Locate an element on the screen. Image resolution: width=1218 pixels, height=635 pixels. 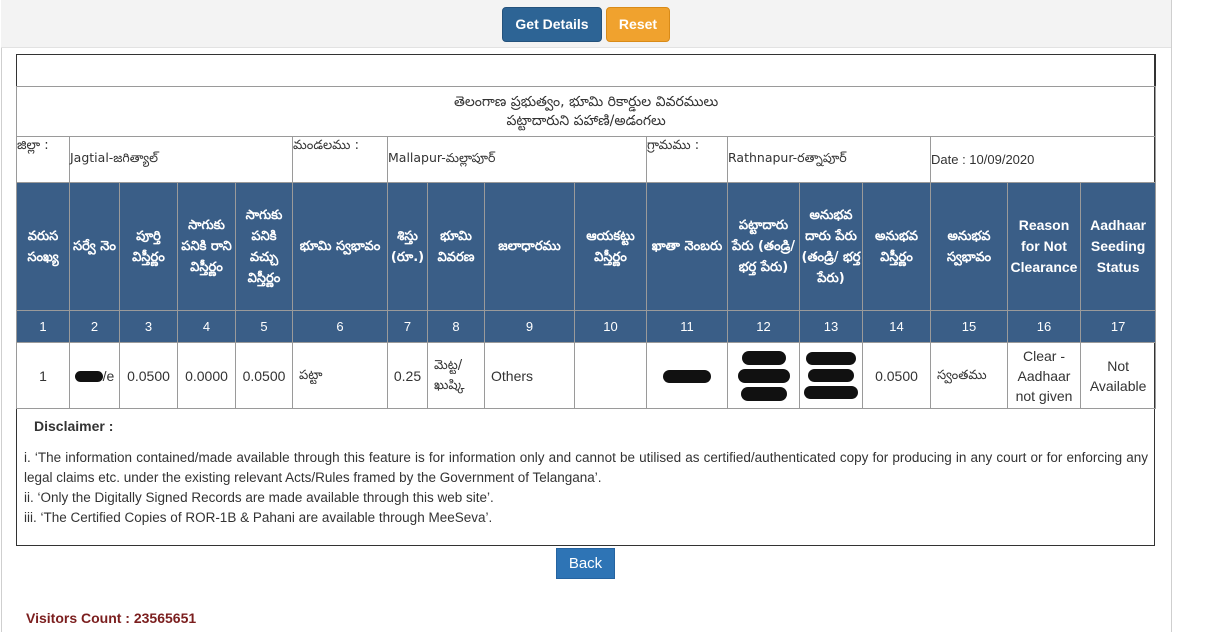
back-button: Back is located at coordinates (585, 563).